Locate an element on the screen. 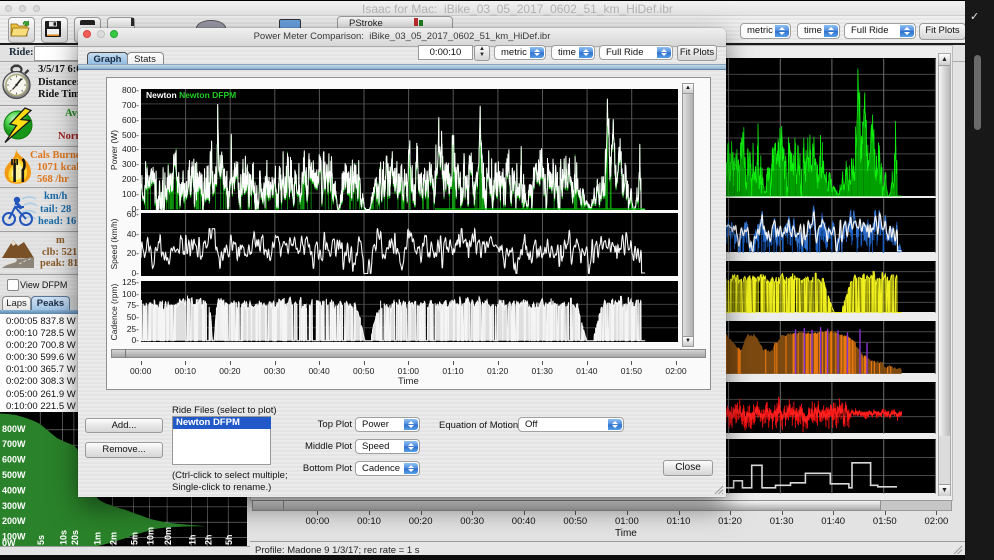 The image size is (994, 560). svg-text: 200W is located at coordinates (14, 521).